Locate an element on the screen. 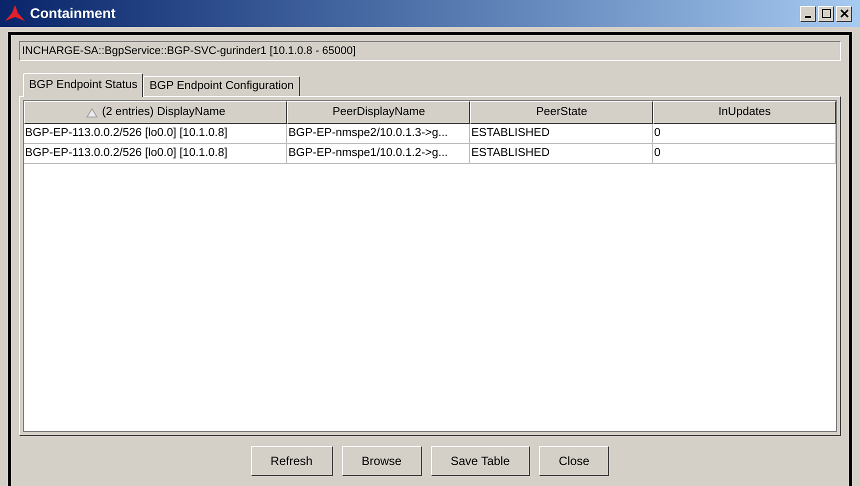 This screenshot has height=486, width=860. minimize-icon is located at coordinates (808, 17).